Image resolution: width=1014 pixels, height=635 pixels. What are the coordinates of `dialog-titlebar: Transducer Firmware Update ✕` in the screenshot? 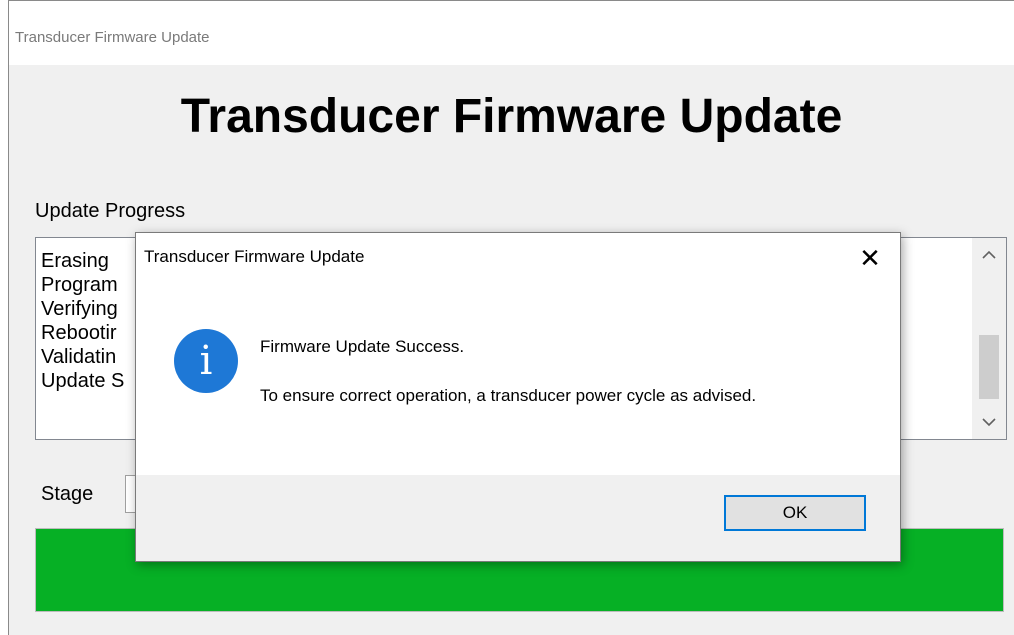 It's located at (518, 258).